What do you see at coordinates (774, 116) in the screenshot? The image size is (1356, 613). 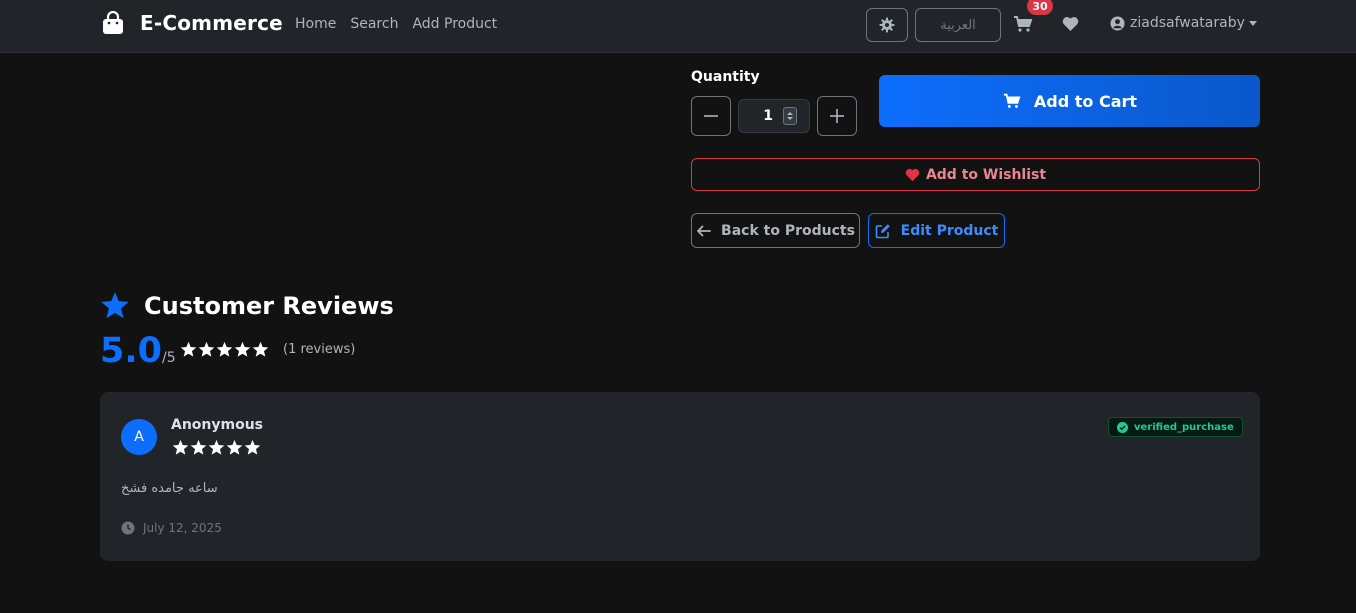 I see `quantity-input: 1` at bounding box center [774, 116].